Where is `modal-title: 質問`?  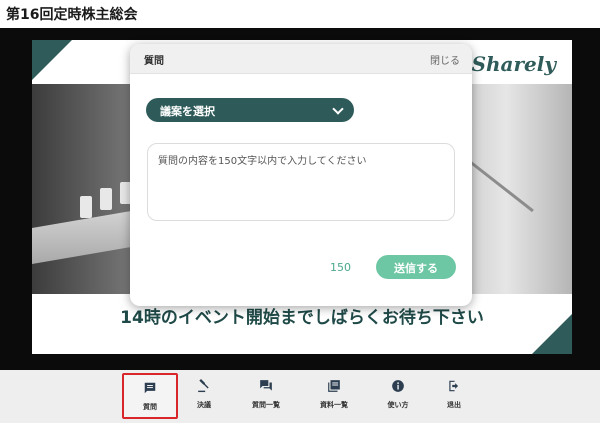 modal-title: 質問 is located at coordinates (154, 61).